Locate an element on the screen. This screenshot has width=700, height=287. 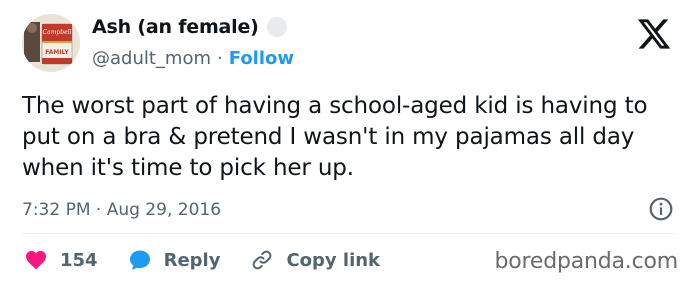
soup-can-avatar-icon: Campbell FAMILY is located at coordinates (51, 43).